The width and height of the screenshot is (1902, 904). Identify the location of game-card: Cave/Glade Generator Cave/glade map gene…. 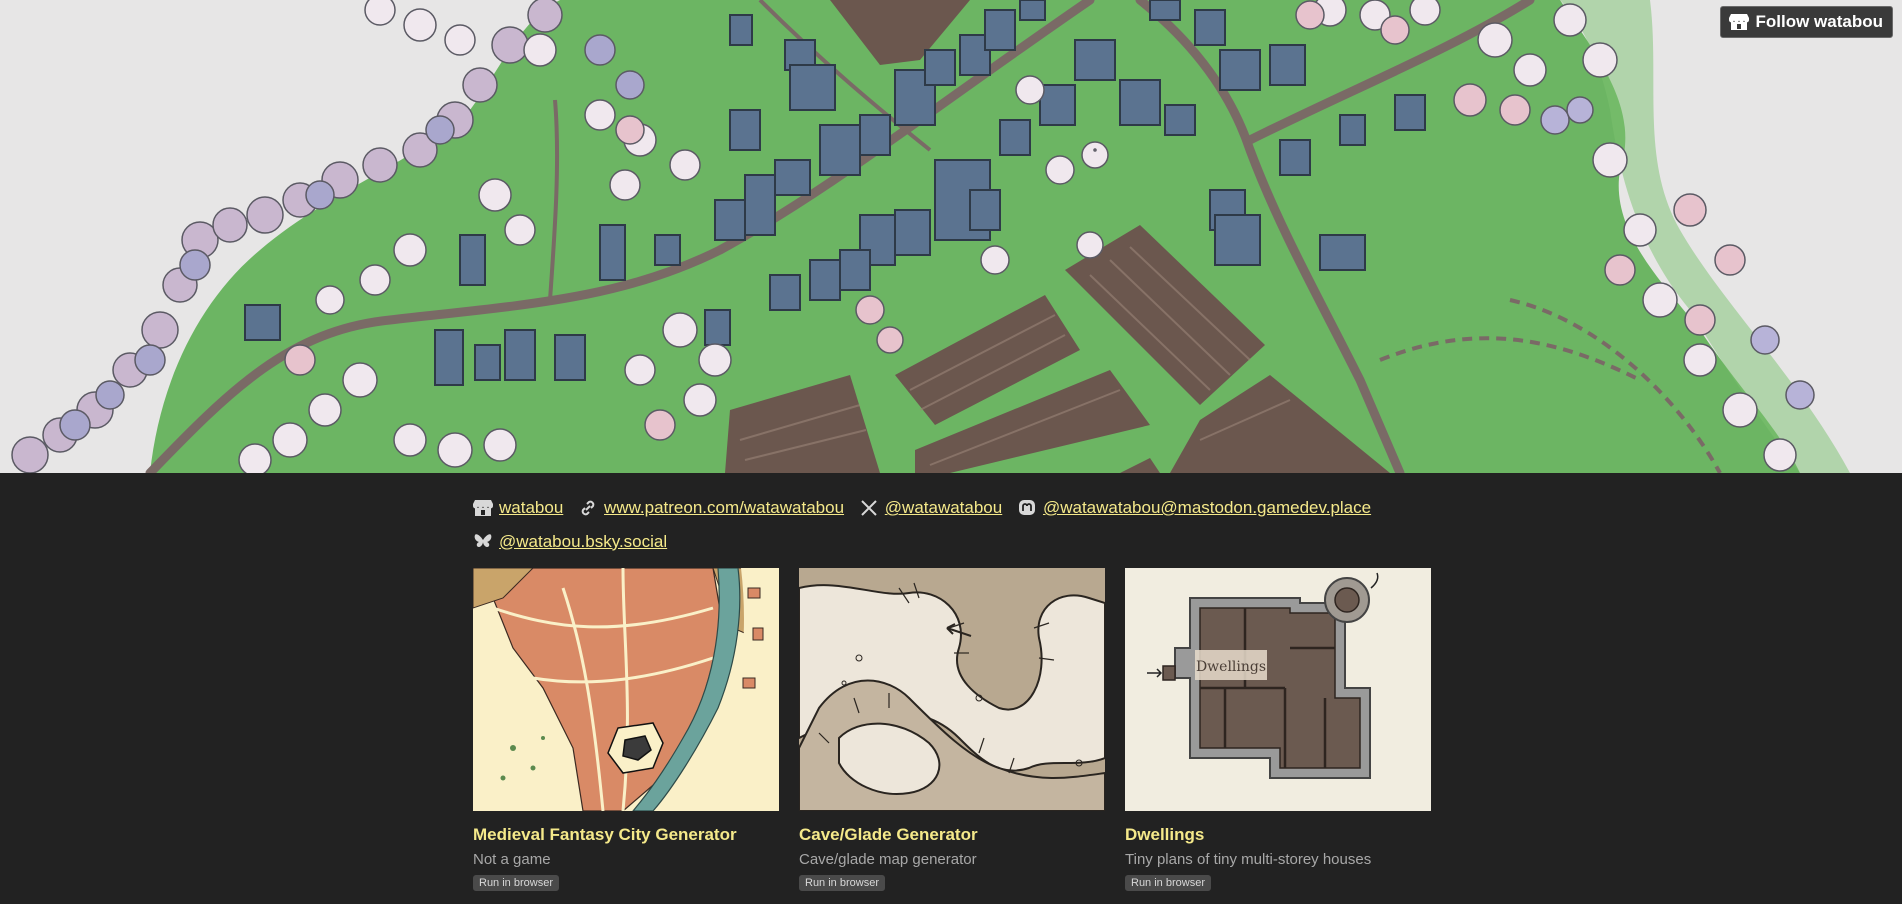
(952, 729).